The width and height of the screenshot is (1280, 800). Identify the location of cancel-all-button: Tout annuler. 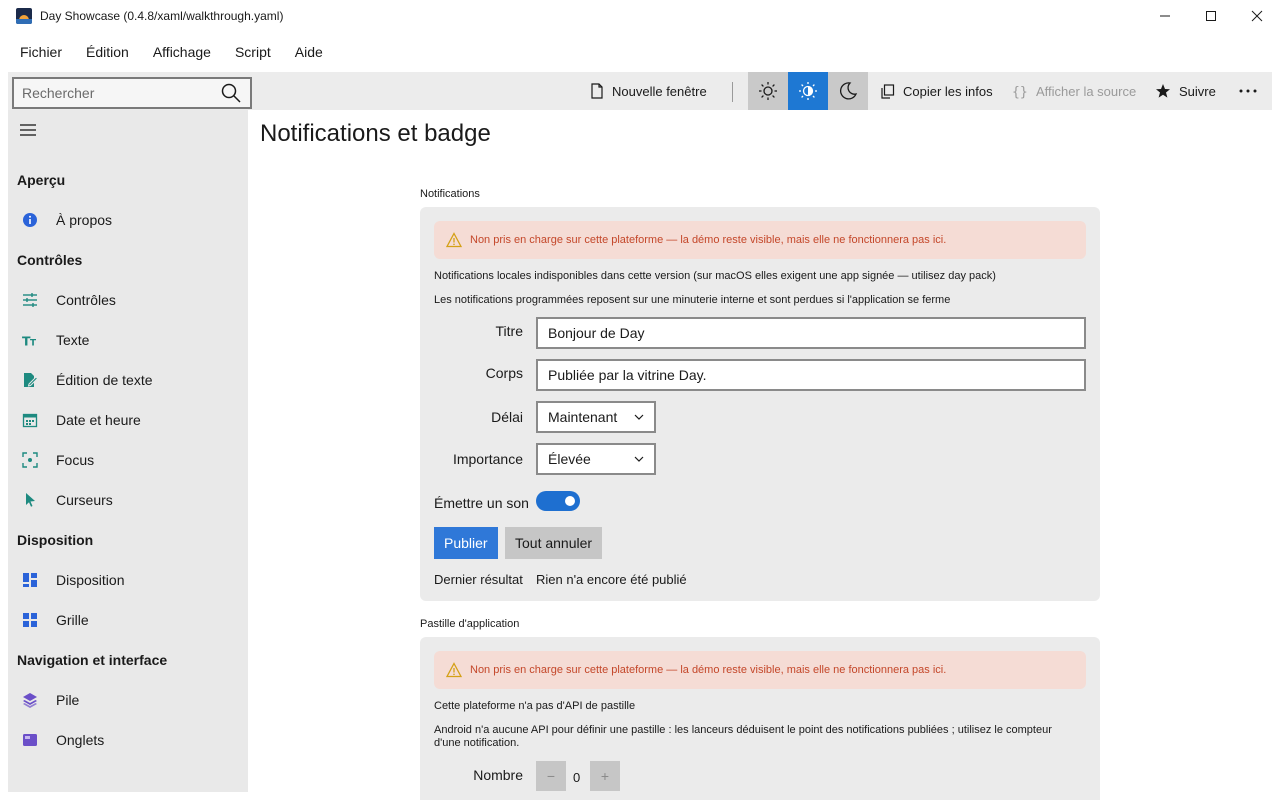
(554, 543).